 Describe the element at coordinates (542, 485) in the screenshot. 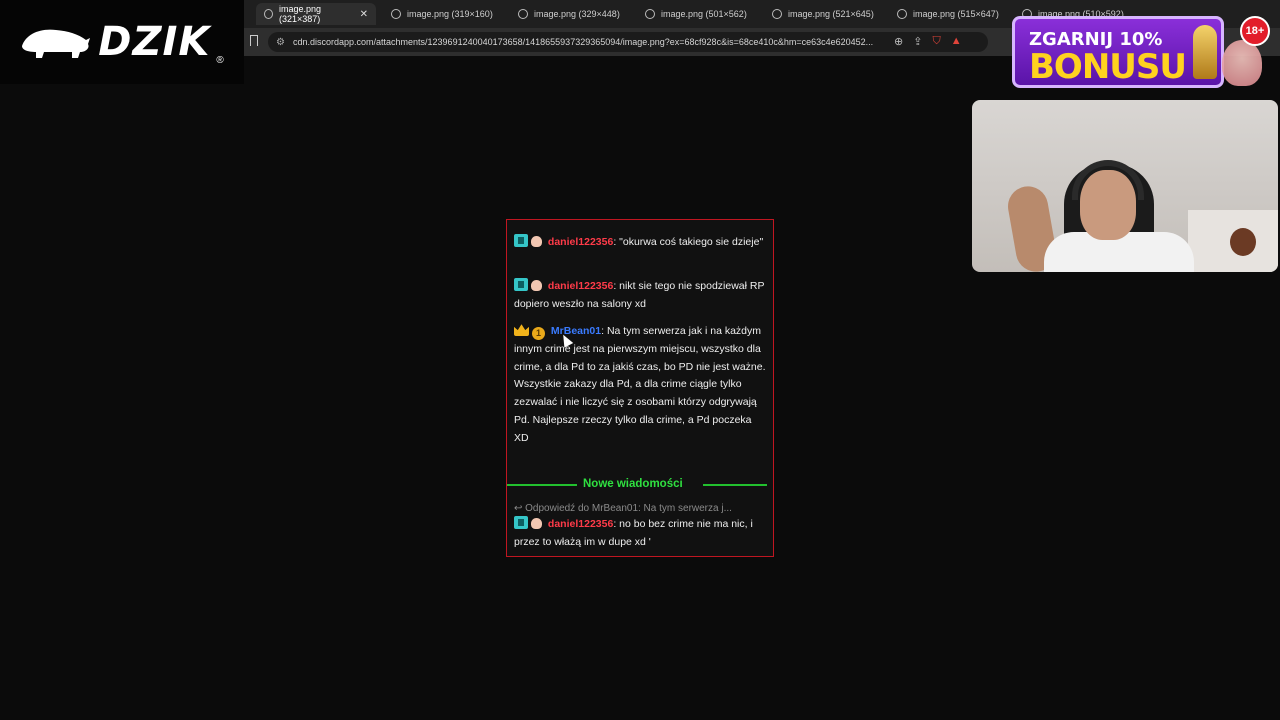

I see `divider-line-left` at that location.